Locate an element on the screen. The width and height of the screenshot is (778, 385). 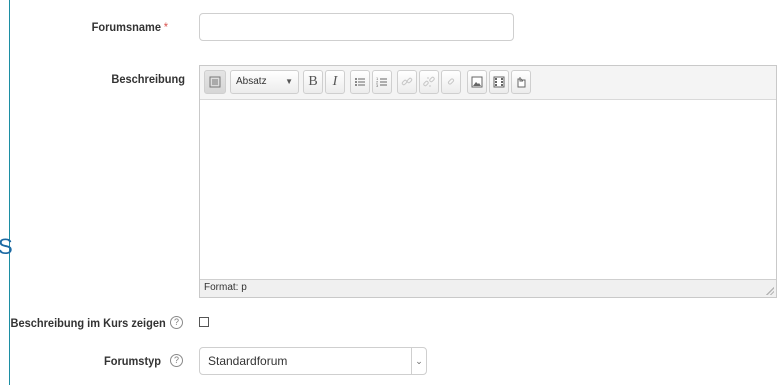
paragraph-format-value: Absatz is located at coordinates (251, 81).